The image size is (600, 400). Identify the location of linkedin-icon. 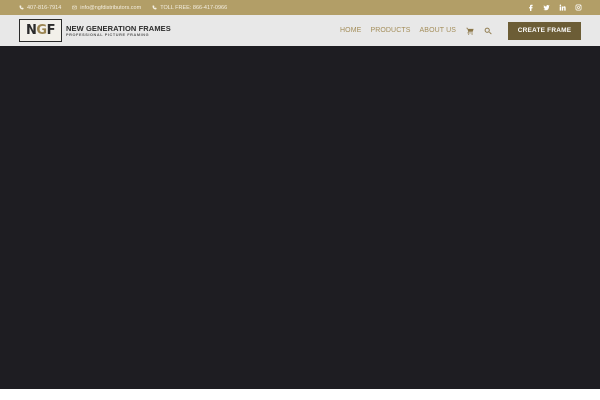
(562, 7).